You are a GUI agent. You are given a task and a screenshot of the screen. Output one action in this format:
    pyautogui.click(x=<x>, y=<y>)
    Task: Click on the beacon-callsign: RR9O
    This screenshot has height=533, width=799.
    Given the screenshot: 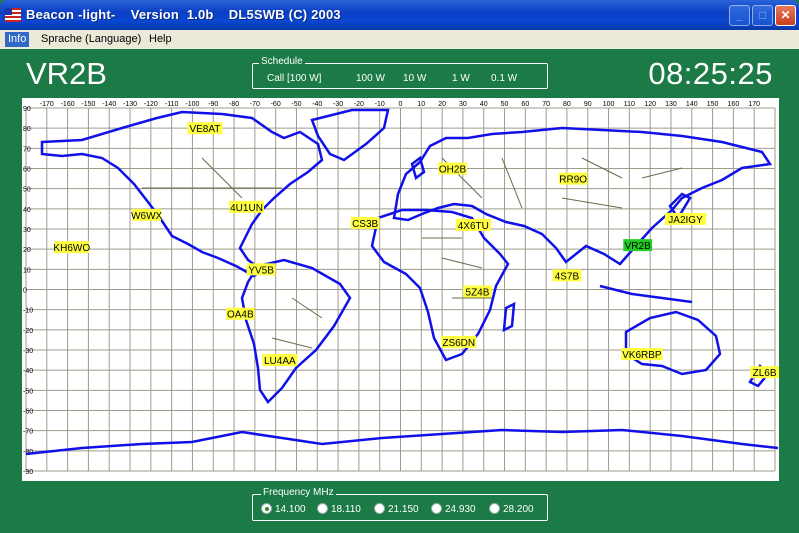 What is the action you would take?
    pyautogui.click(x=573, y=180)
    